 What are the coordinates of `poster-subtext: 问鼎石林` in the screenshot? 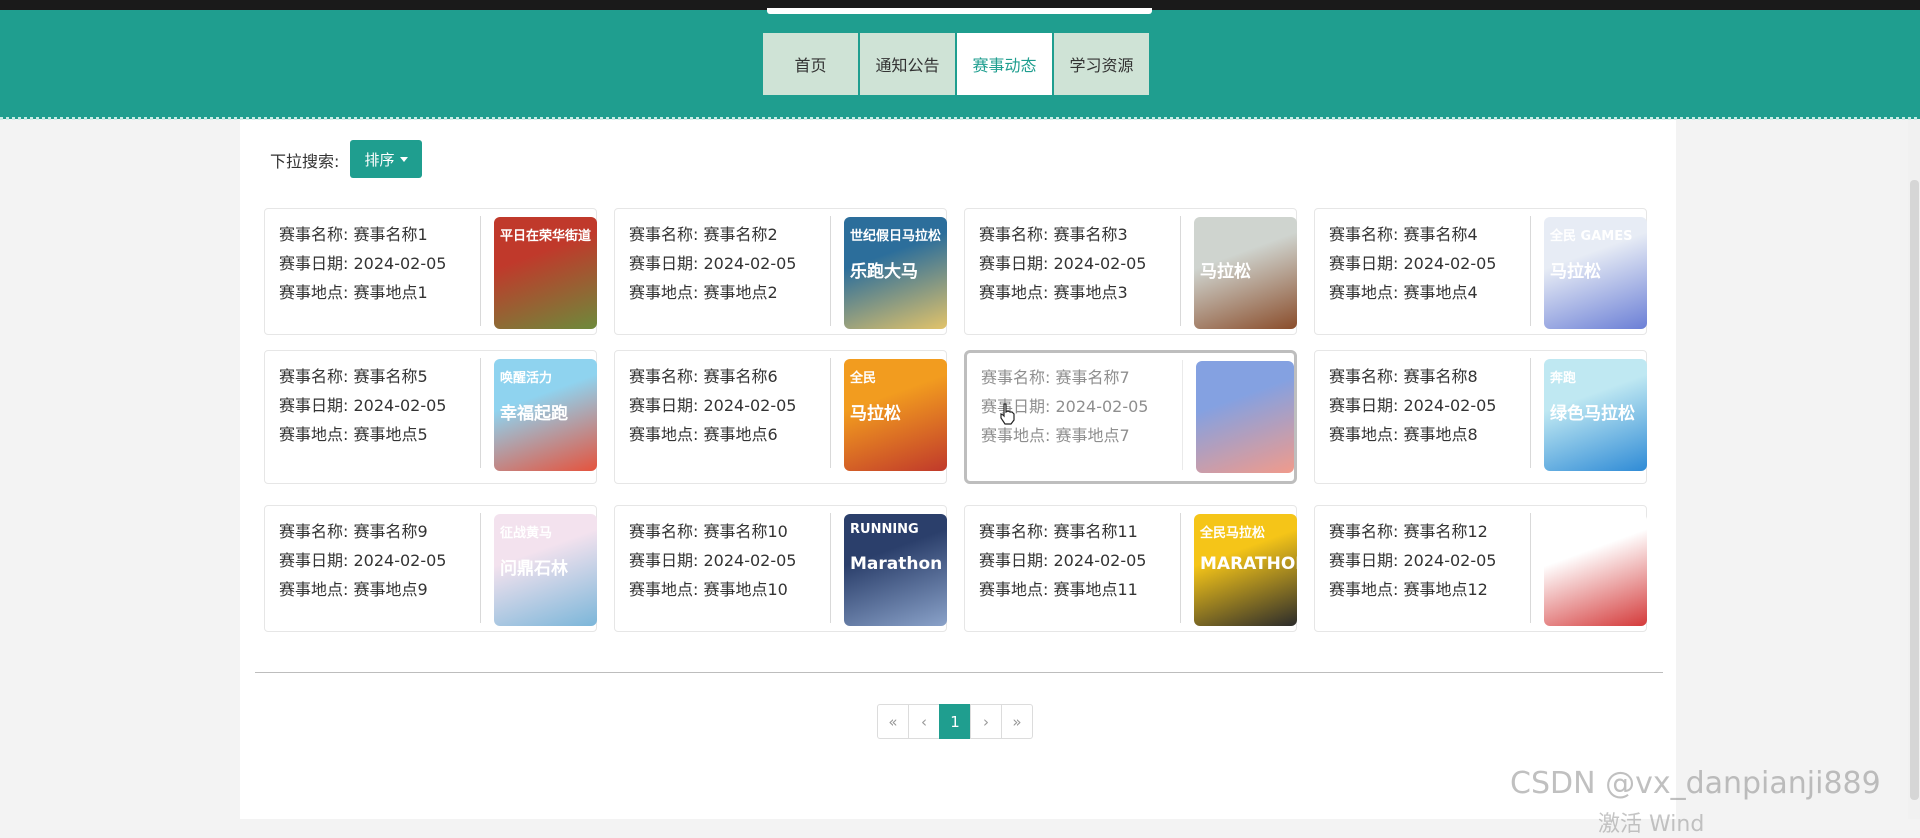 It's located at (534, 569).